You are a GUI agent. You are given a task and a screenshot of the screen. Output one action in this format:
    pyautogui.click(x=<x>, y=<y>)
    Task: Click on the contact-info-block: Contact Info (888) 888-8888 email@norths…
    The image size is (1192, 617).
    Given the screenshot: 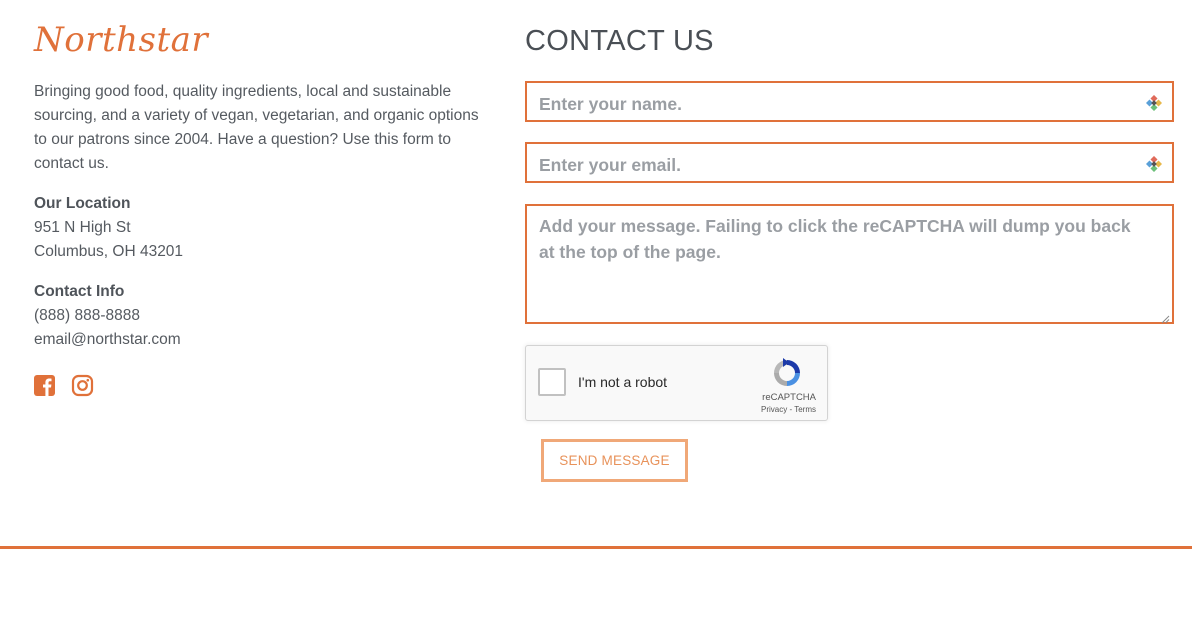 What is the action you would take?
    pyautogui.click(x=107, y=316)
    